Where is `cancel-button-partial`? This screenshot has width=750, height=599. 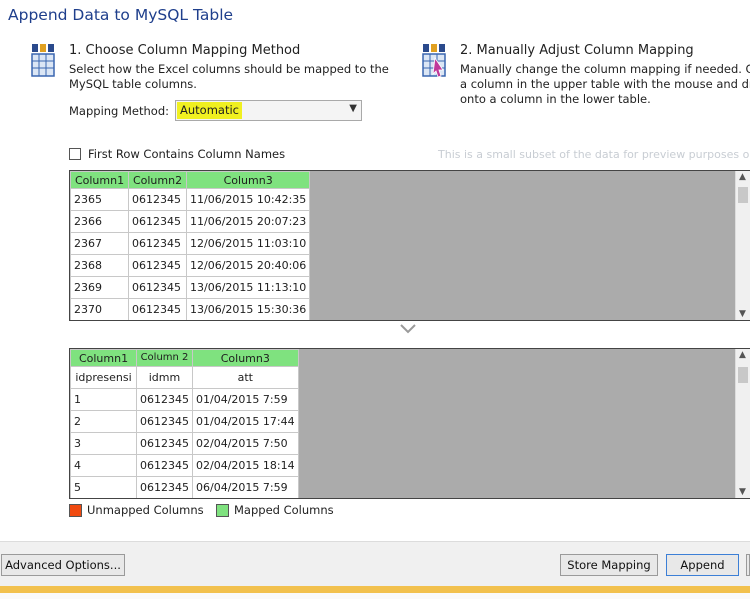
cancel-button-partial is located at coordinates (748, 565).